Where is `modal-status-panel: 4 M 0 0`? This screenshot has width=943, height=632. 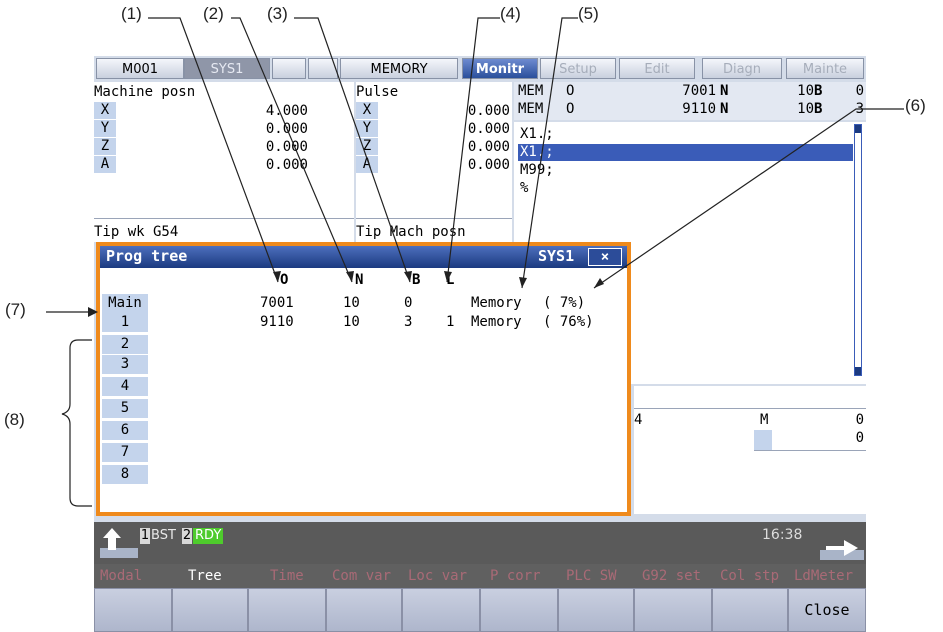 modal-status-panel: 4 M 0 0 is located at coordinates (750, 450).